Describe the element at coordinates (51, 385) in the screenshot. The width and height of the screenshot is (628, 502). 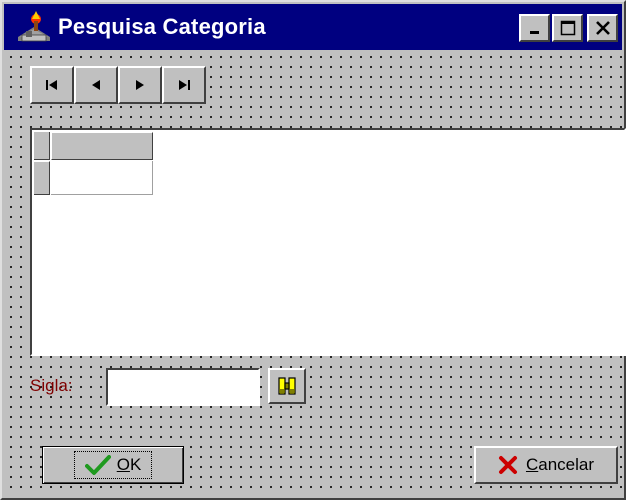
I see `sigla-label: Sigla:` at that location.